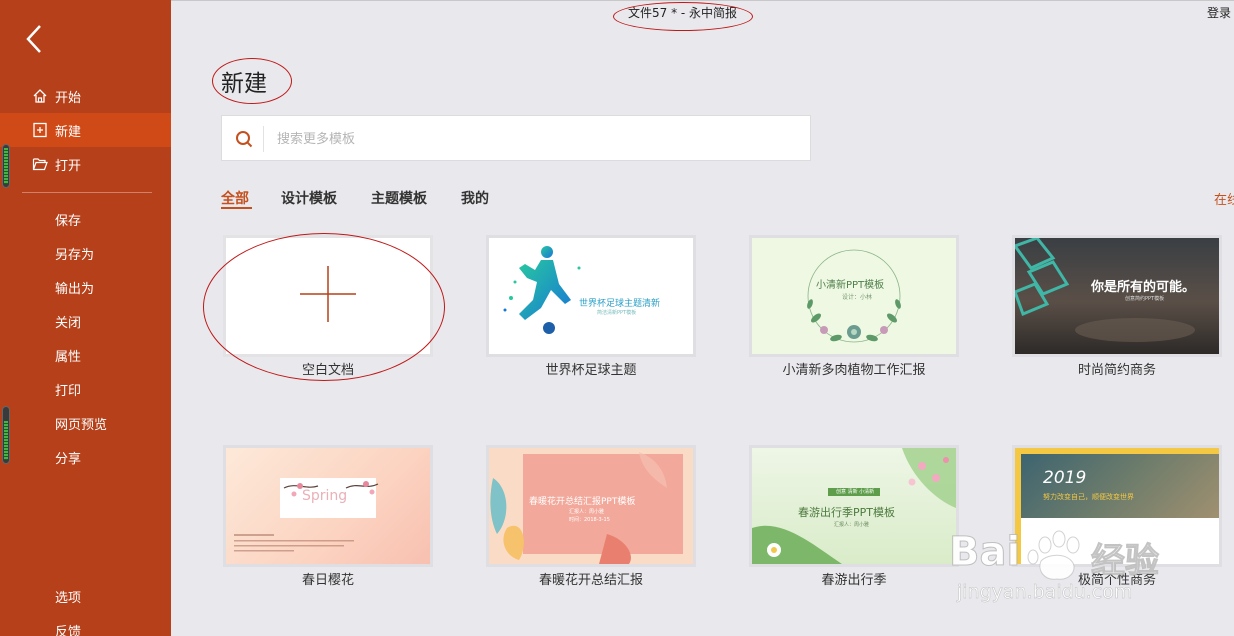 The image size is (1234, 636). I want to click on thumb-title: 你是所有的可能。, so click(1143, 287).